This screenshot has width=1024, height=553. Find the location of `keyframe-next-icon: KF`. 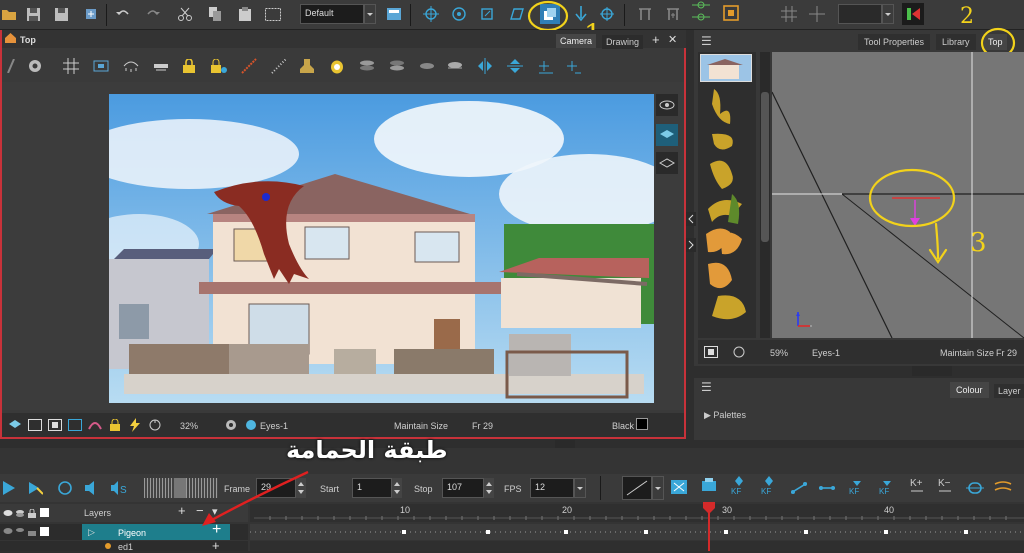

keyframe-next-icon: KF is located at coordinates (887, 485).